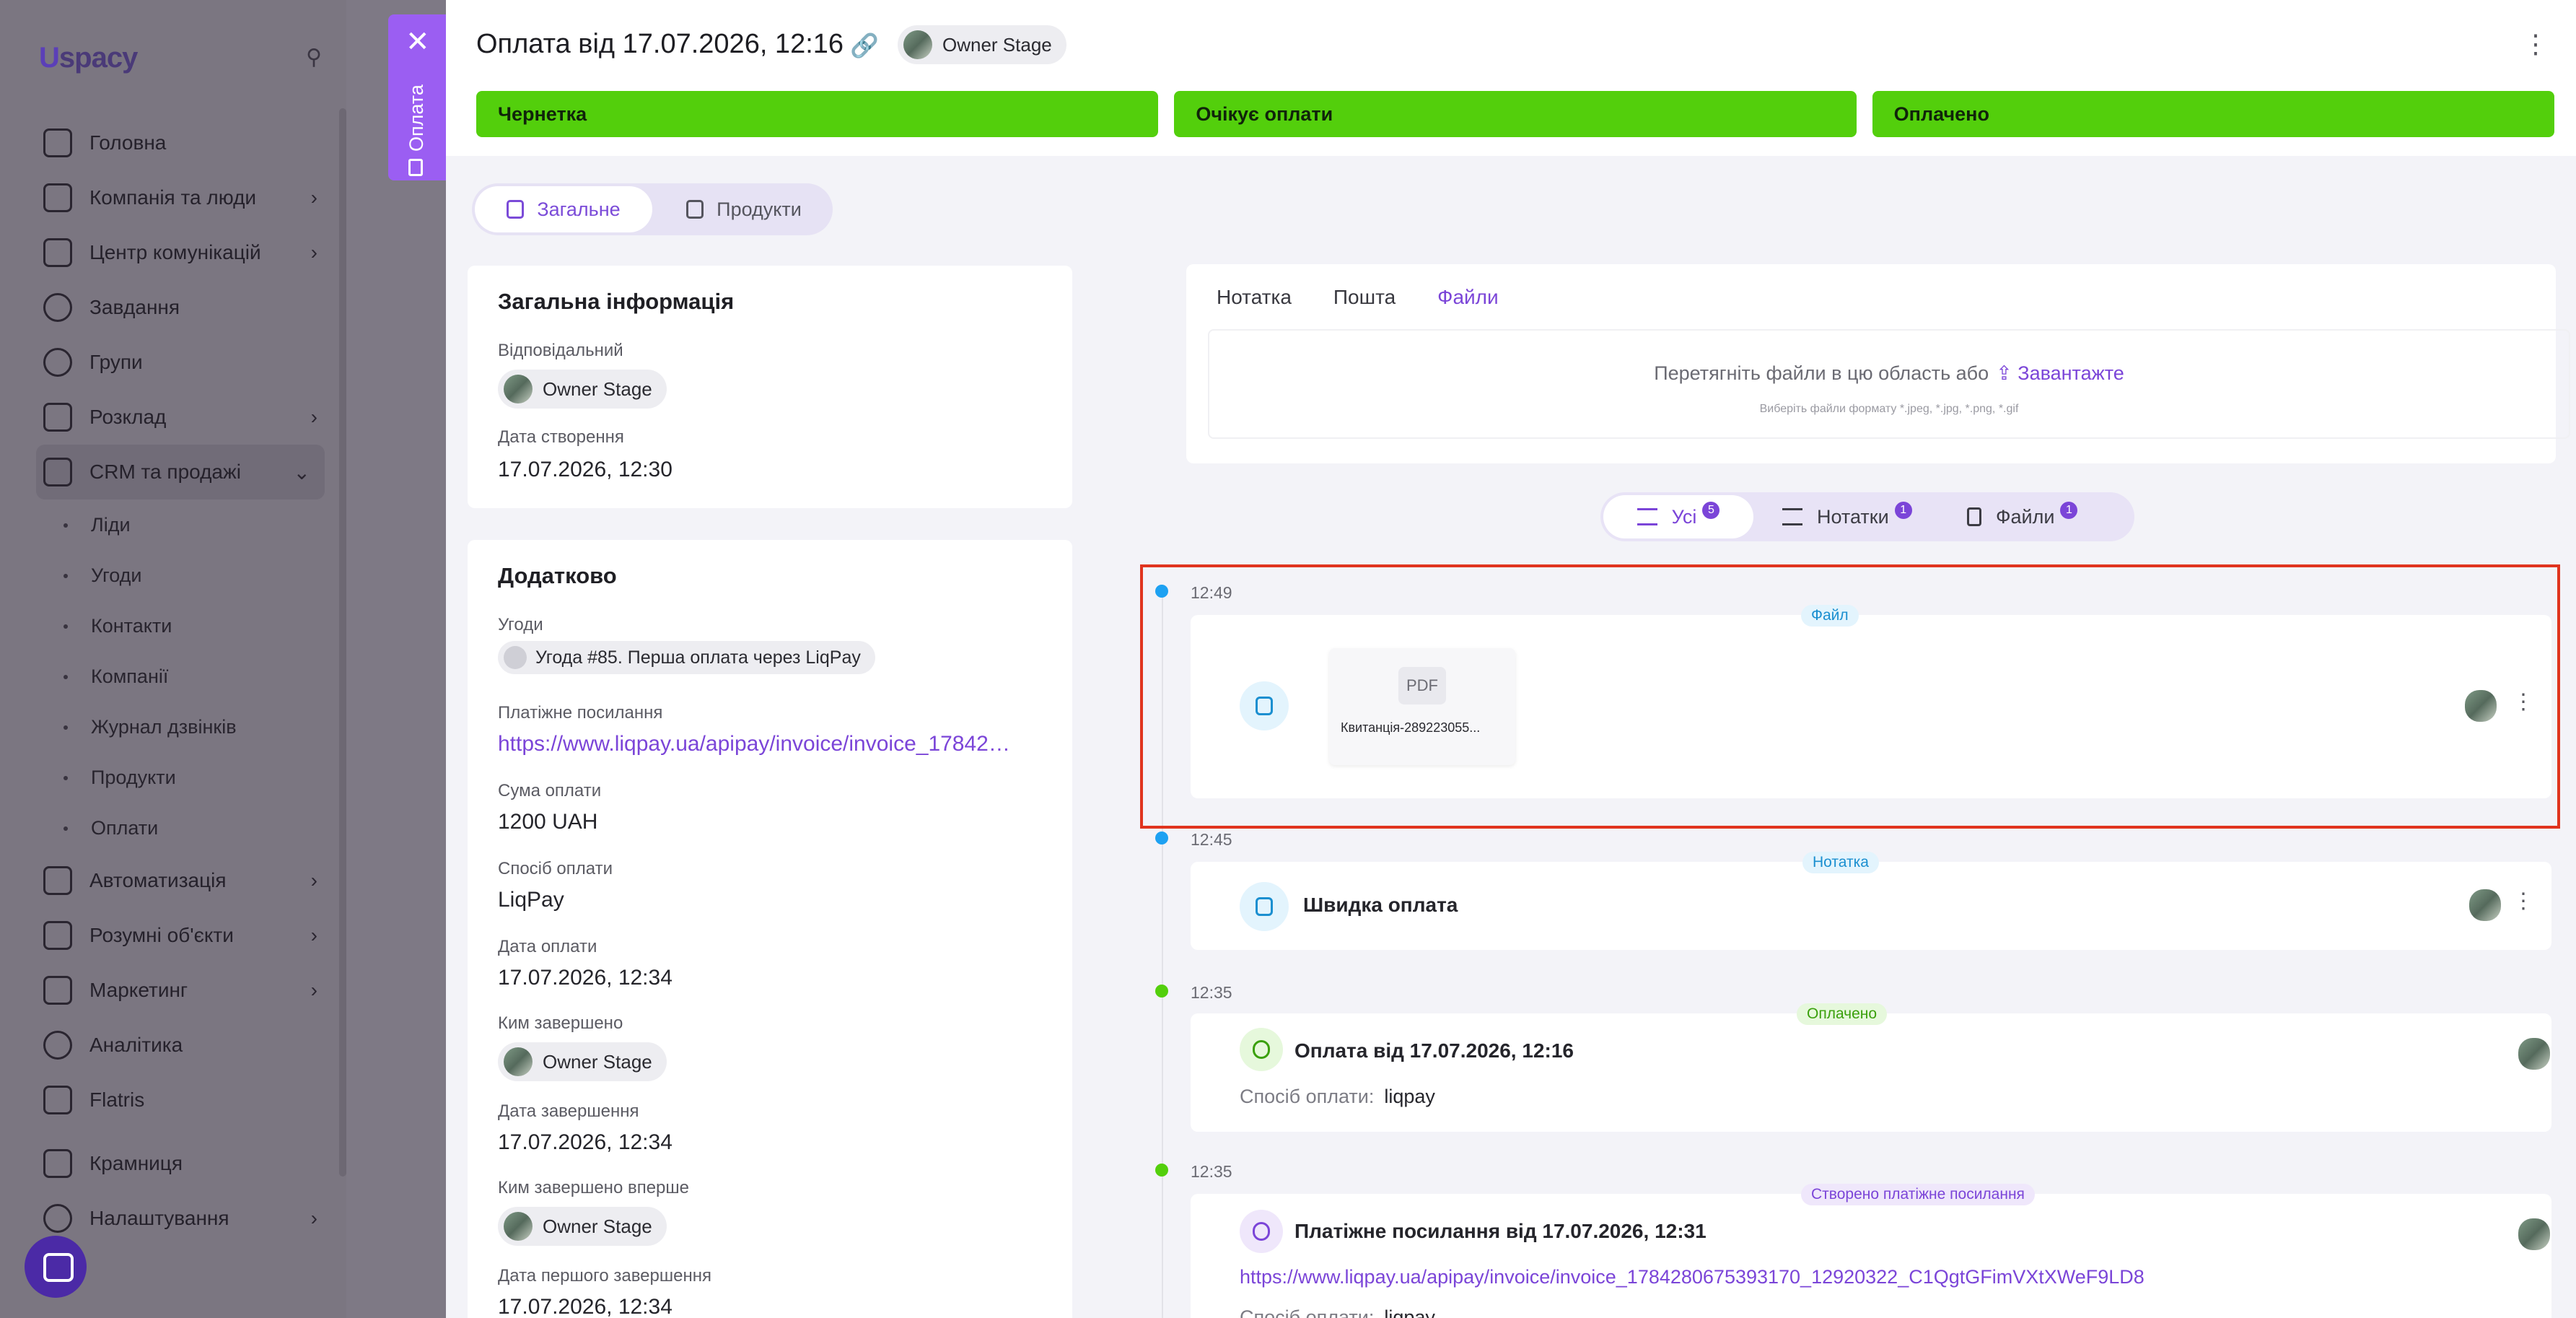 This screenshot has height=1318, width=2576. What do you see at coordinates (187, 307) in the screenshot?
I see `sidebar-item-tasks: Завдання` at bounding box center [187, 307].